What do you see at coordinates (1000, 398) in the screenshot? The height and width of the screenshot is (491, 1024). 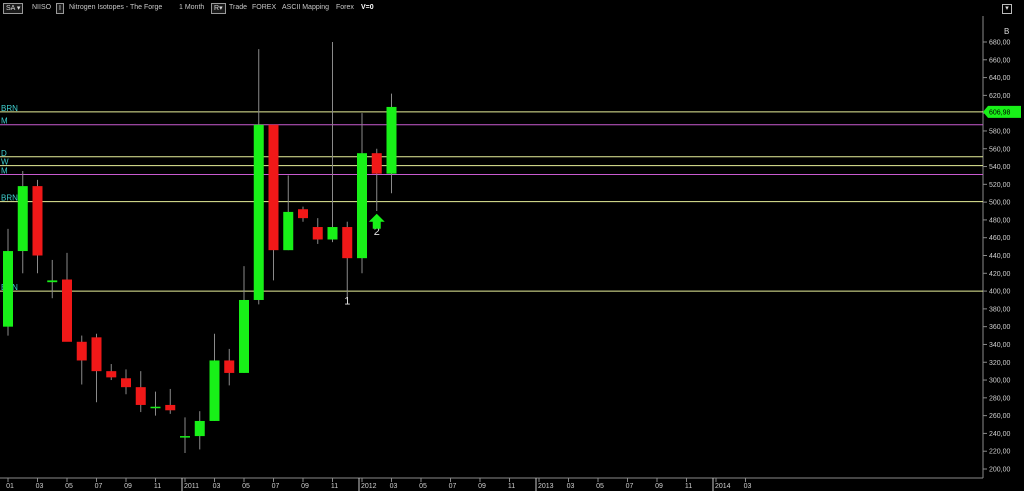 I see `y-tick-label: 280,00` at bounding box center [1000, 398].